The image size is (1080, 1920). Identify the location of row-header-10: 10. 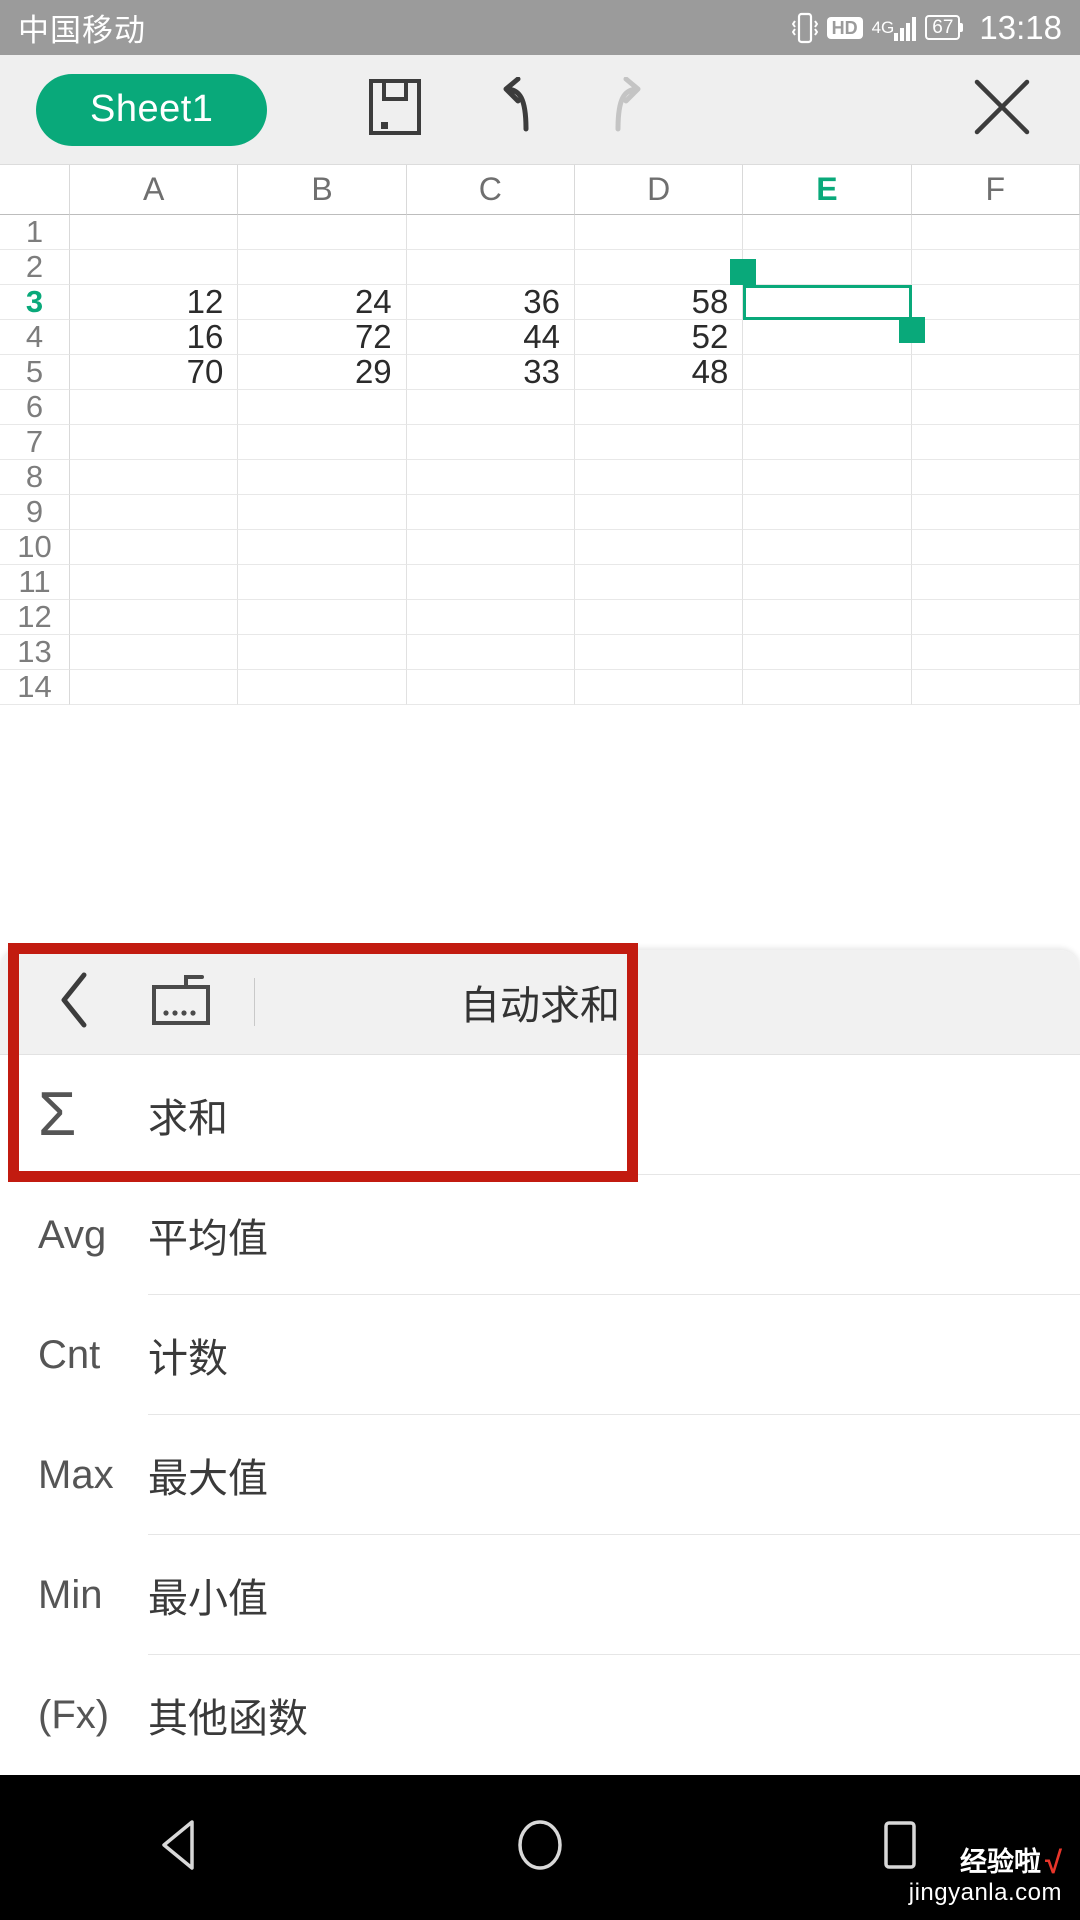
(35, 547).